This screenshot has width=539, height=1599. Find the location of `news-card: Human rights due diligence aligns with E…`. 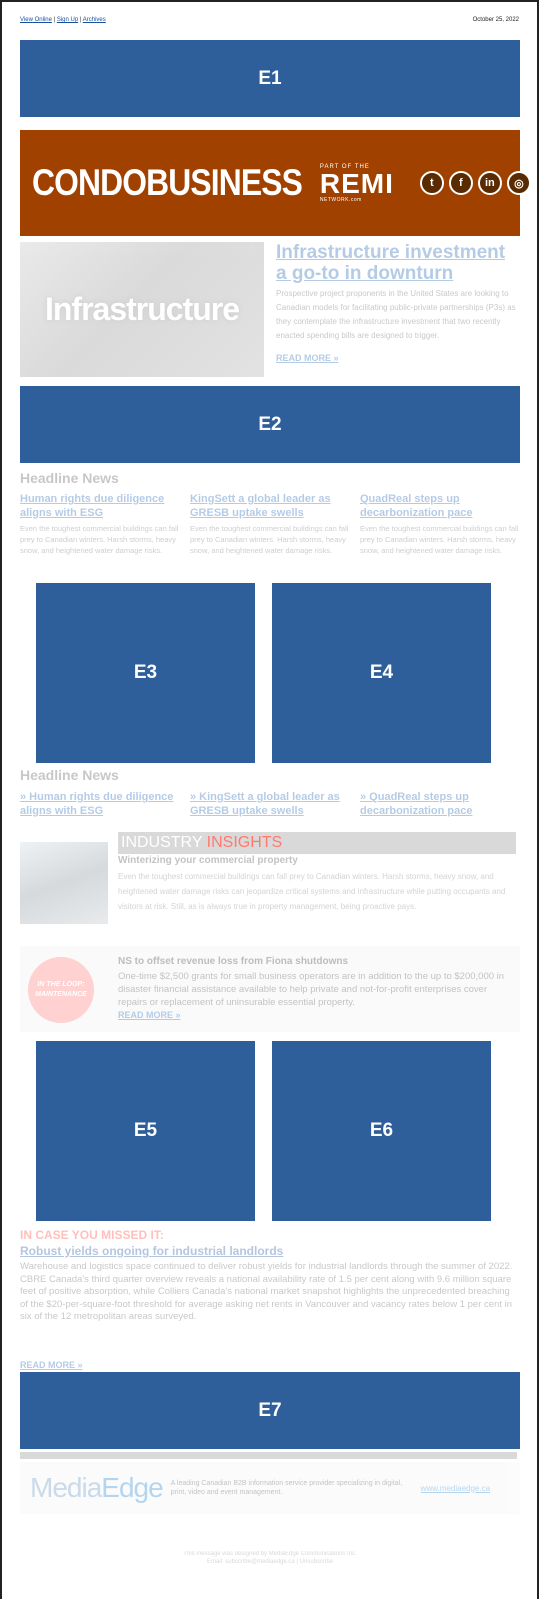

news-card: Human rights due diligence aligns with E… is located at coordinates (100, 524).